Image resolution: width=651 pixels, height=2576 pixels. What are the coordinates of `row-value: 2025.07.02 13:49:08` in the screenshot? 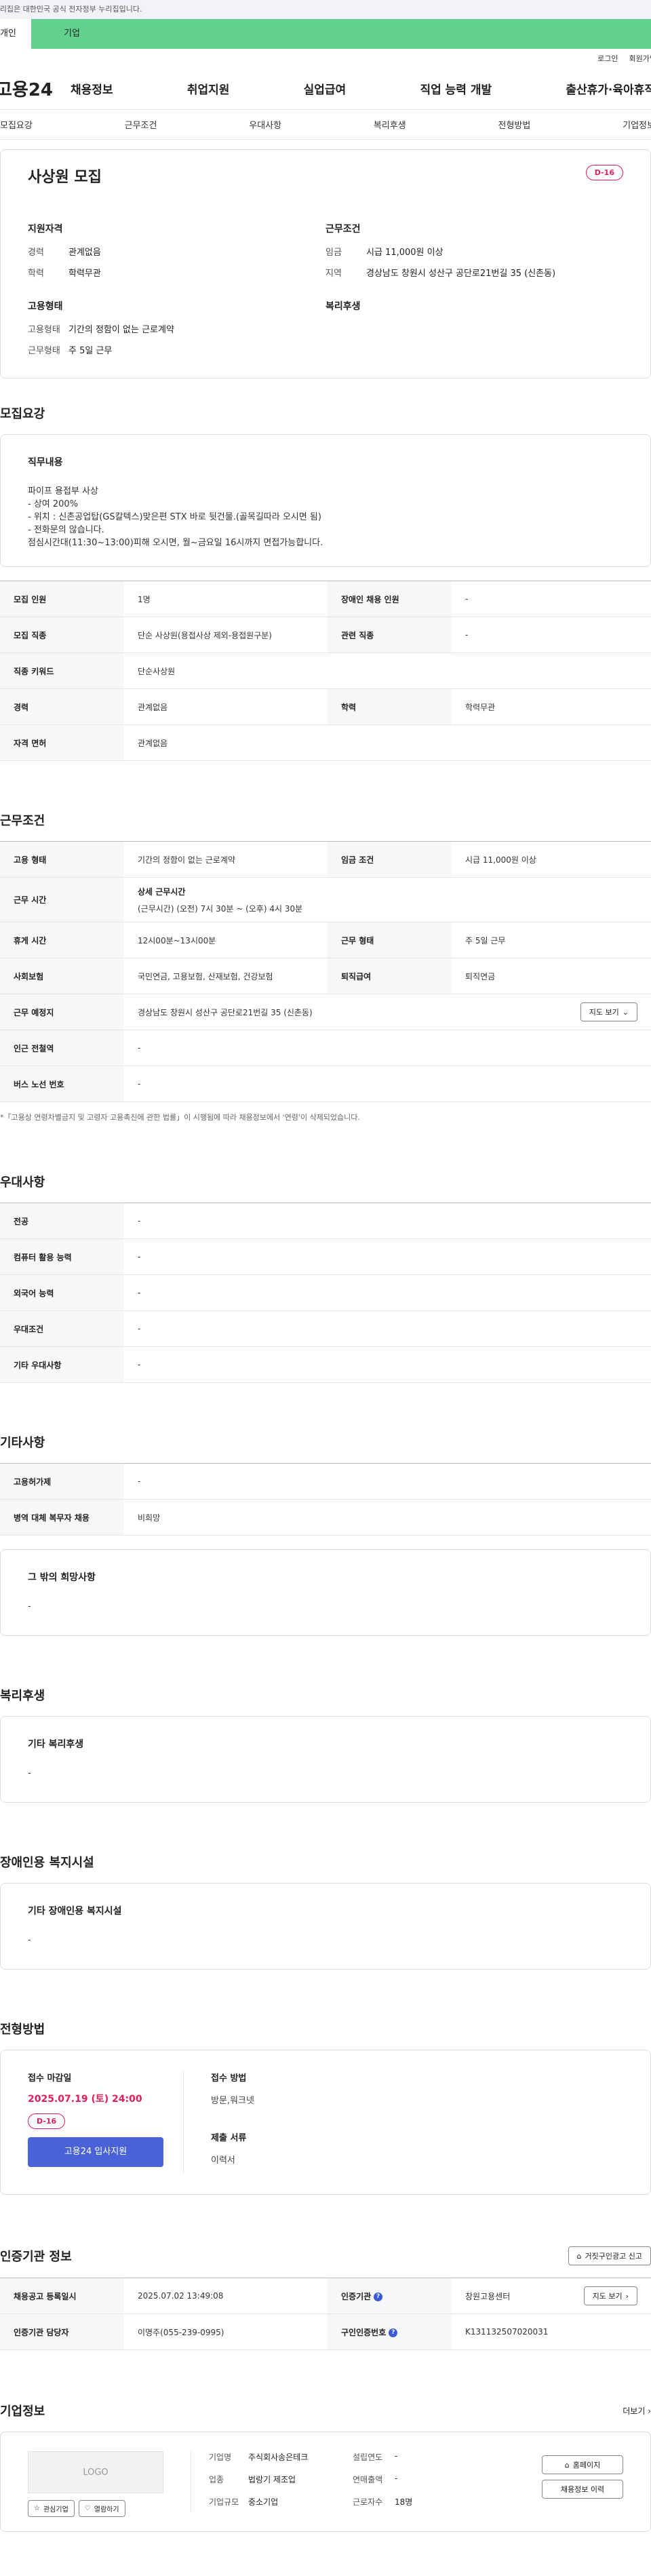 It's located at (181, 2296).